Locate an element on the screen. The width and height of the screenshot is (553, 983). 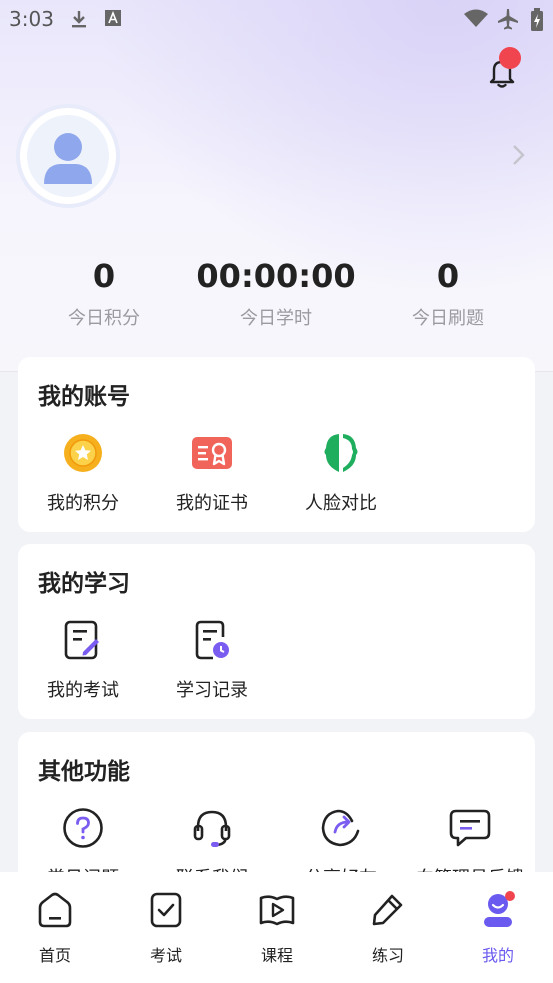
card-title: 其他功能 is located at coordinates (84, 772).